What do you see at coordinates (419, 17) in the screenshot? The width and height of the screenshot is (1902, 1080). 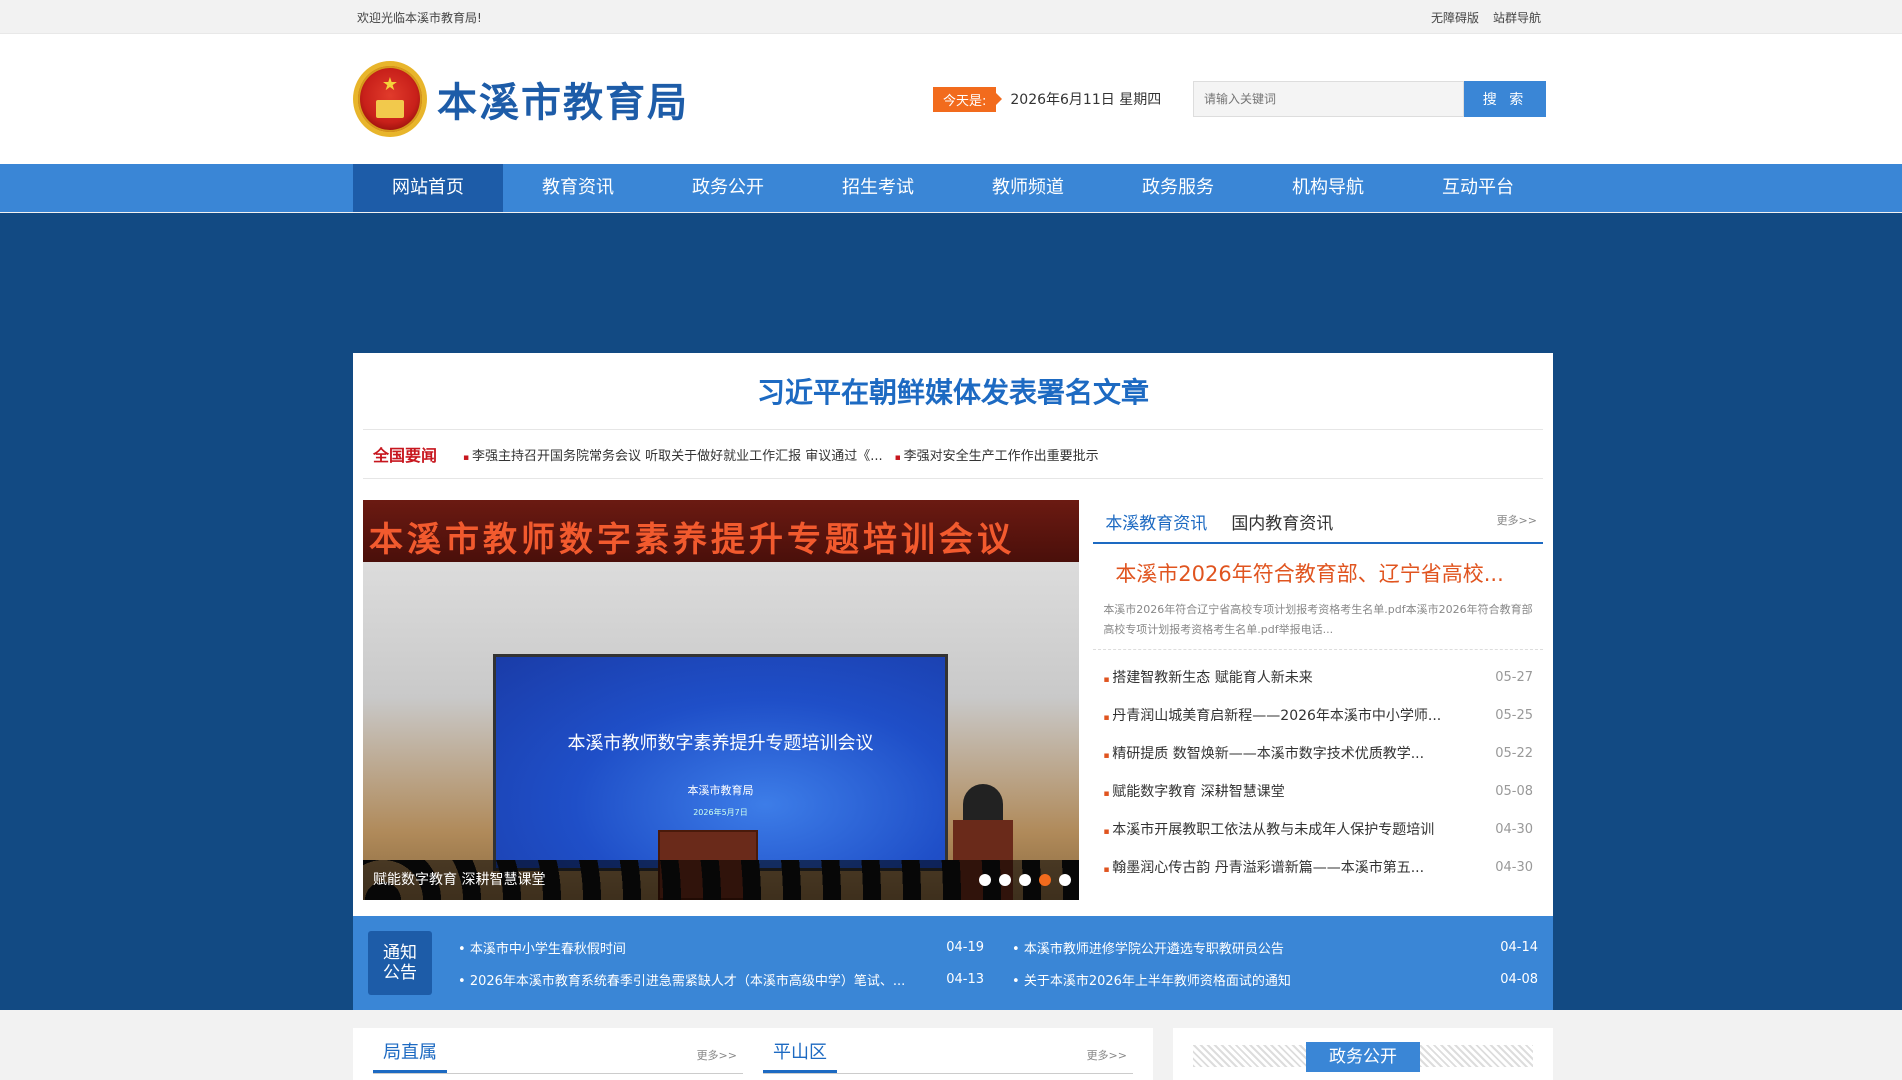 I see `welcome-text: 欢迎光临本溪市教育局!` at bounding box center [419, 17].